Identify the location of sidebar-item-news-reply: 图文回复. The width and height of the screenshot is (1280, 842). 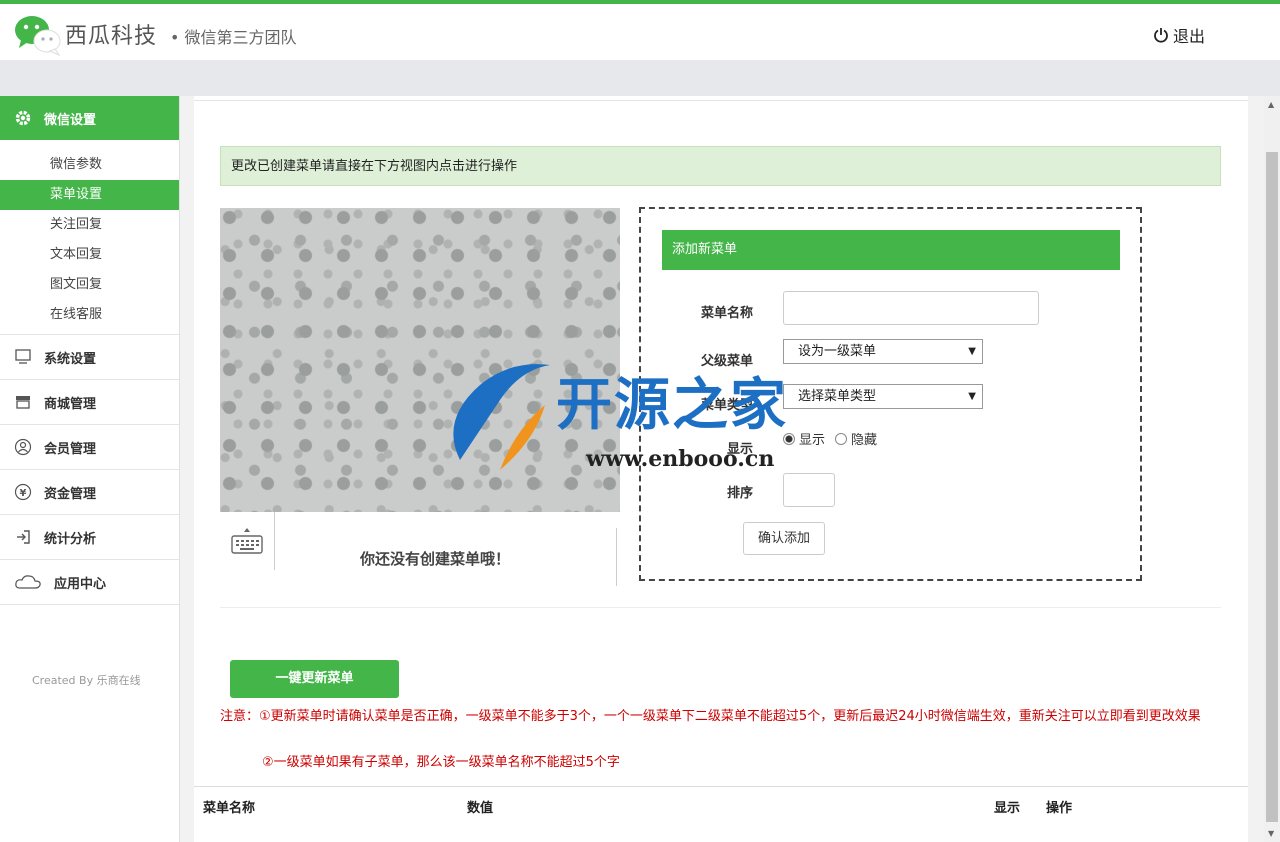
(89, 285).